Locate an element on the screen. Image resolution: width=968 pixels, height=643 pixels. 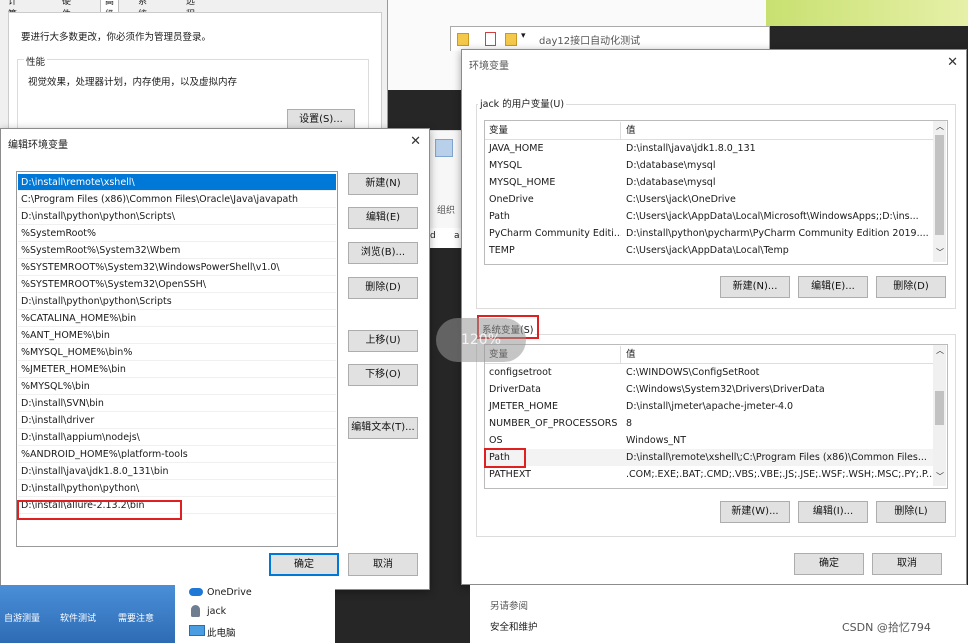
variable-name: NUMBER_OF_PROCESSORS is located at coordinates (553, 423).